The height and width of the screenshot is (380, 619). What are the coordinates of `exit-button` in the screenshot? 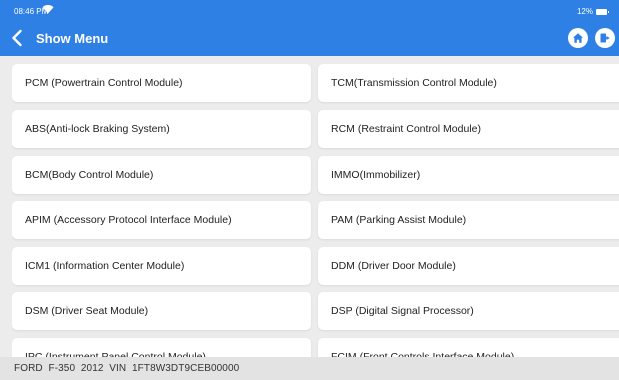 It's located at (605, 38).